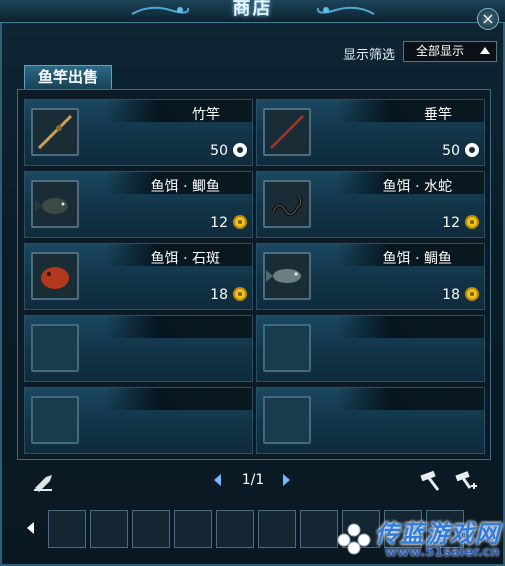  I want to click on item-name: 鱼饵 · 石斑, so click(185, 259).